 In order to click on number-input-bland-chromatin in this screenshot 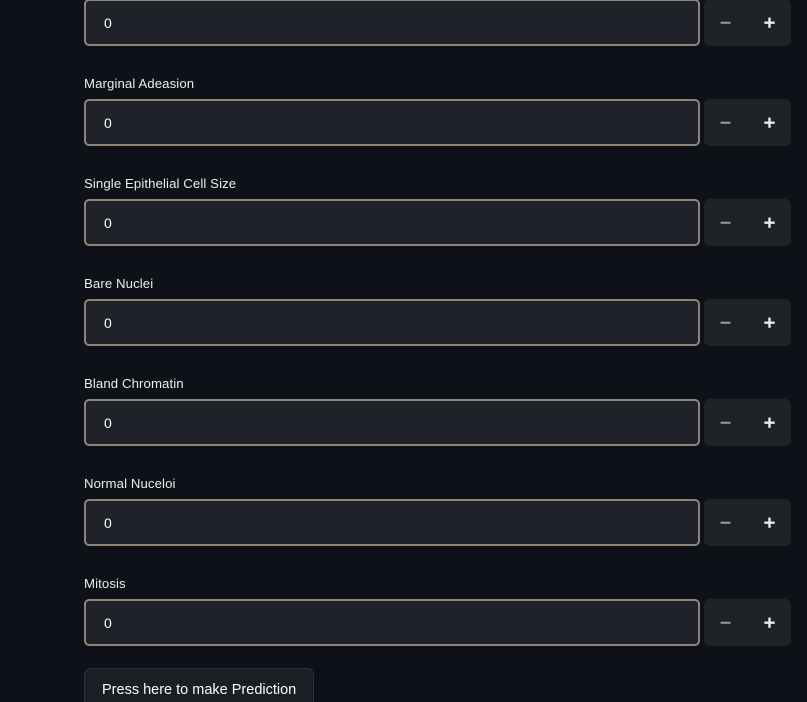, I will do `click(392, 422)`.